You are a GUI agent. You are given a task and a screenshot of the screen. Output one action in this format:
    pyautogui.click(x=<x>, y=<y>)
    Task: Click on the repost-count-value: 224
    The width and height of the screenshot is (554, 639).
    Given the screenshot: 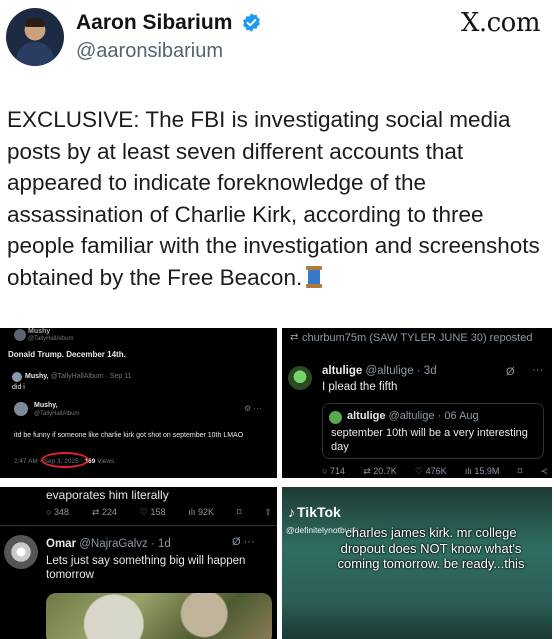 What is the action you would take?
    pyautogui.click(x=109, y=512)
    